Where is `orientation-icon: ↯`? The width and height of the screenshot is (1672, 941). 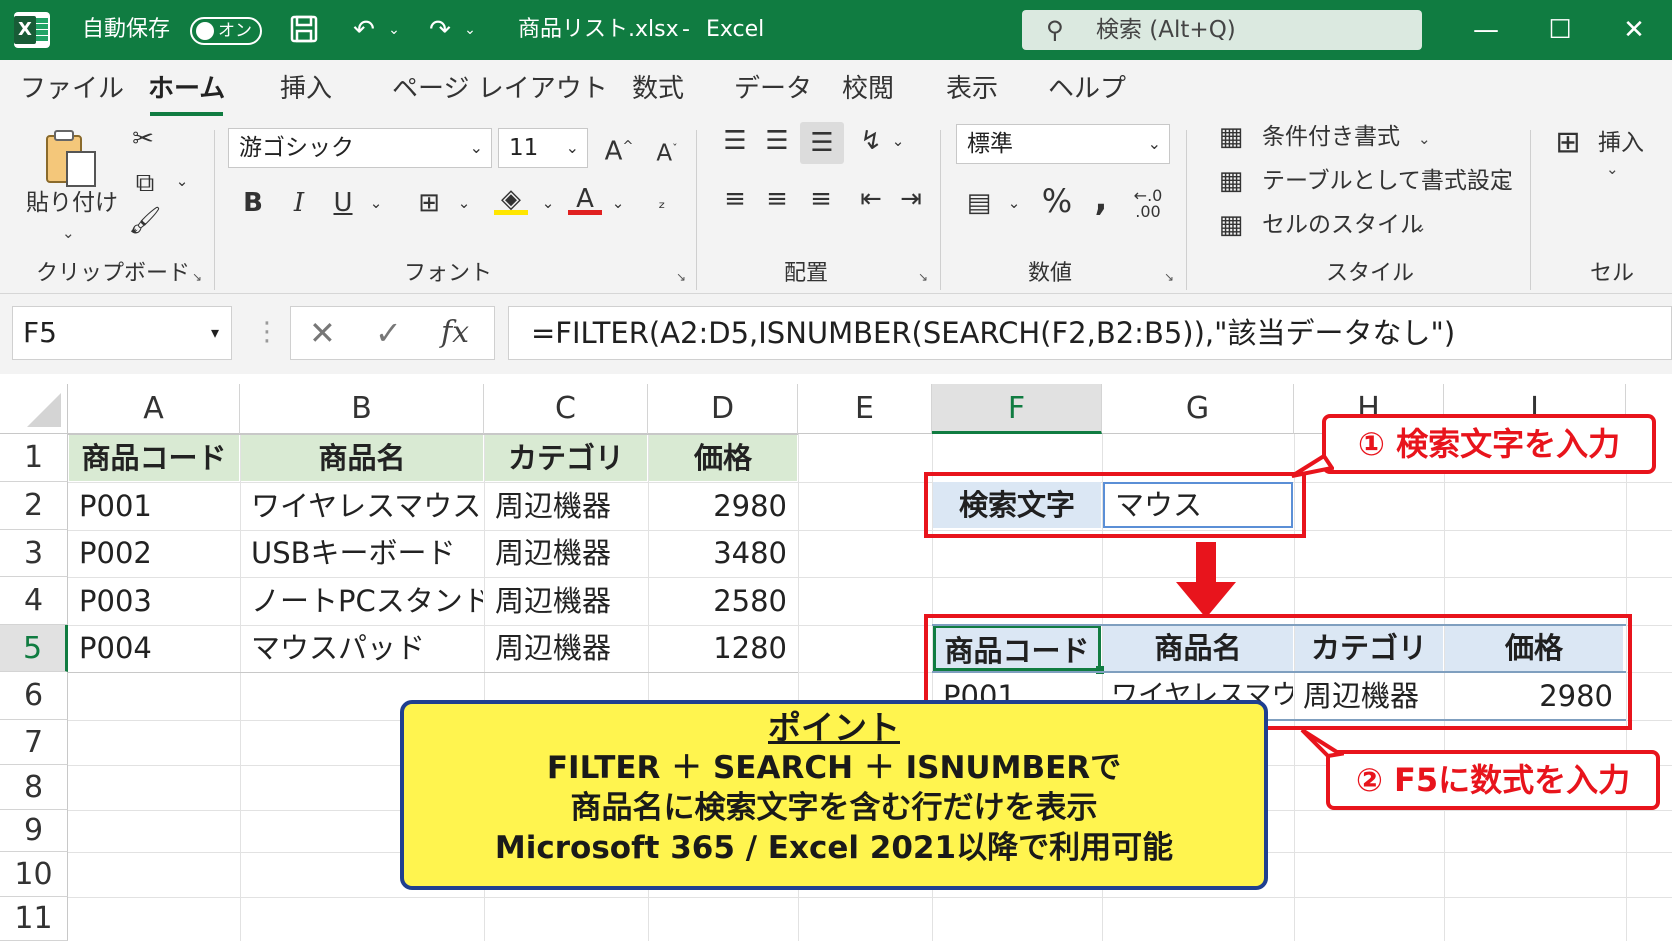
orientation-icon: ↯ is located at coordinates (871, 141).